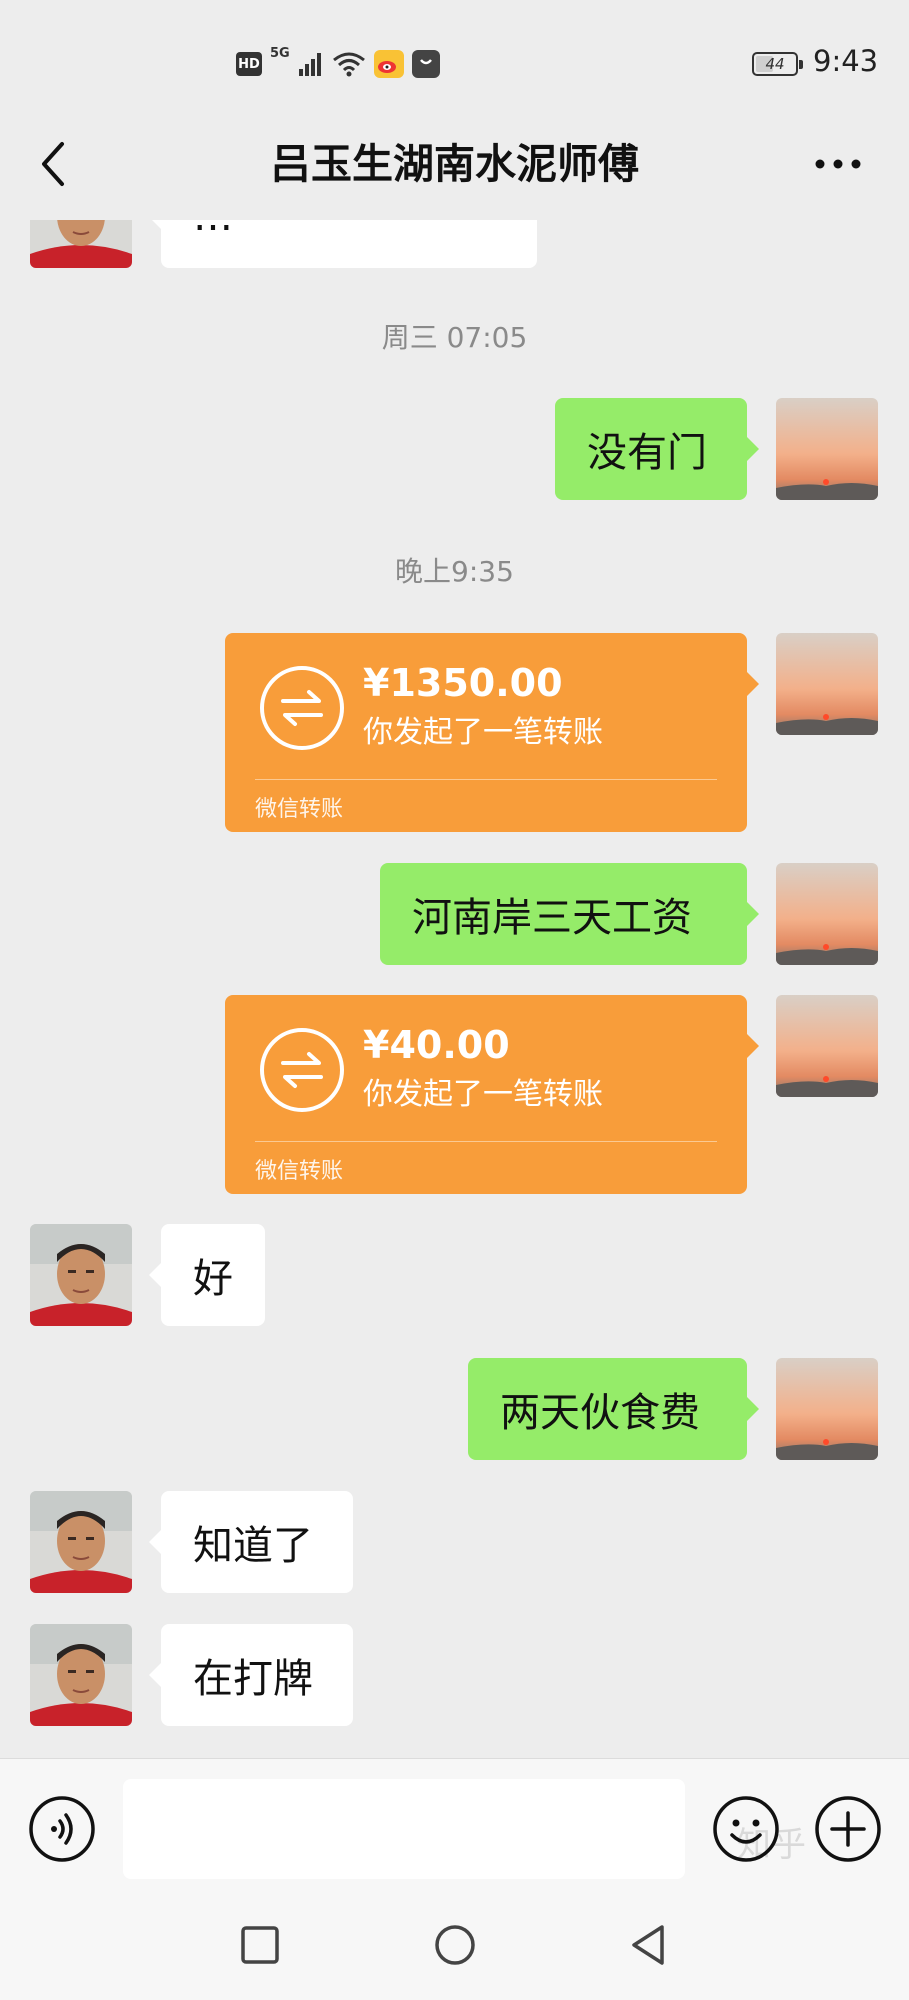 The width and height of the screenshot is (909, 2000). I want to click on more-functions-button, so click(848, 1829).